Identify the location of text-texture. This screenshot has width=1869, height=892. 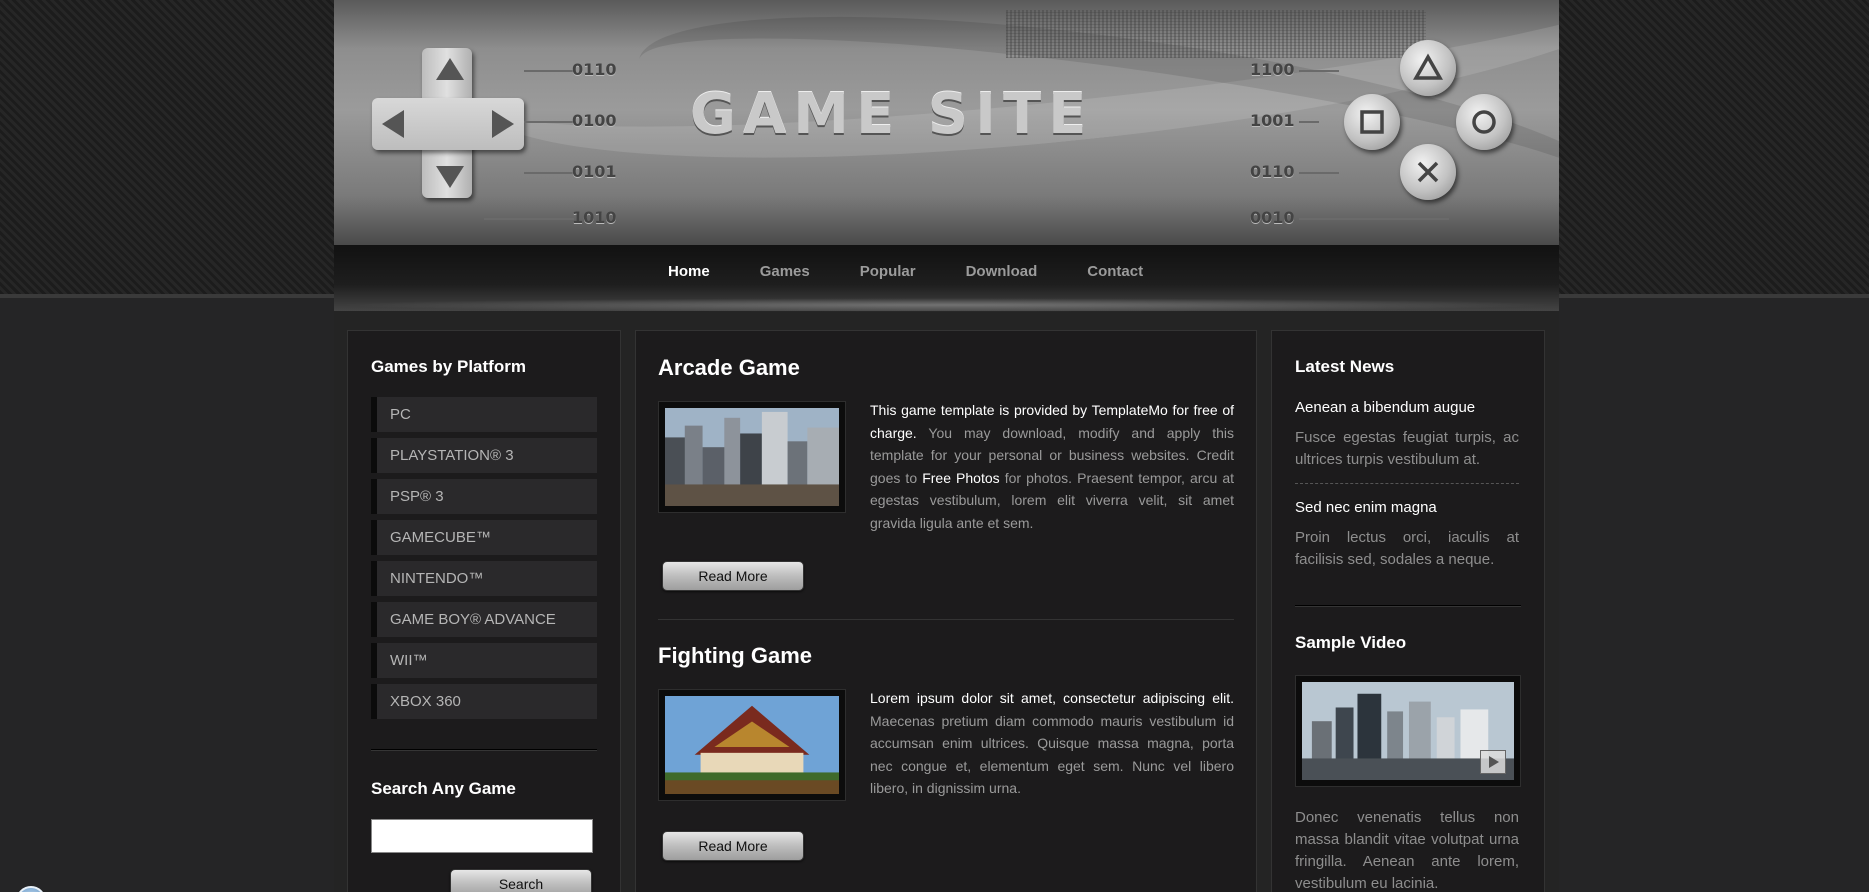
(1216, 34).